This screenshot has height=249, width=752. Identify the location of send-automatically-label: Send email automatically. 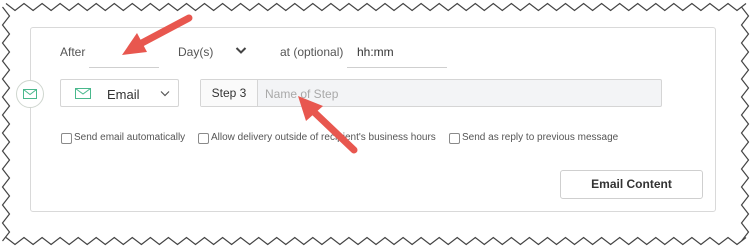
(130, 137).